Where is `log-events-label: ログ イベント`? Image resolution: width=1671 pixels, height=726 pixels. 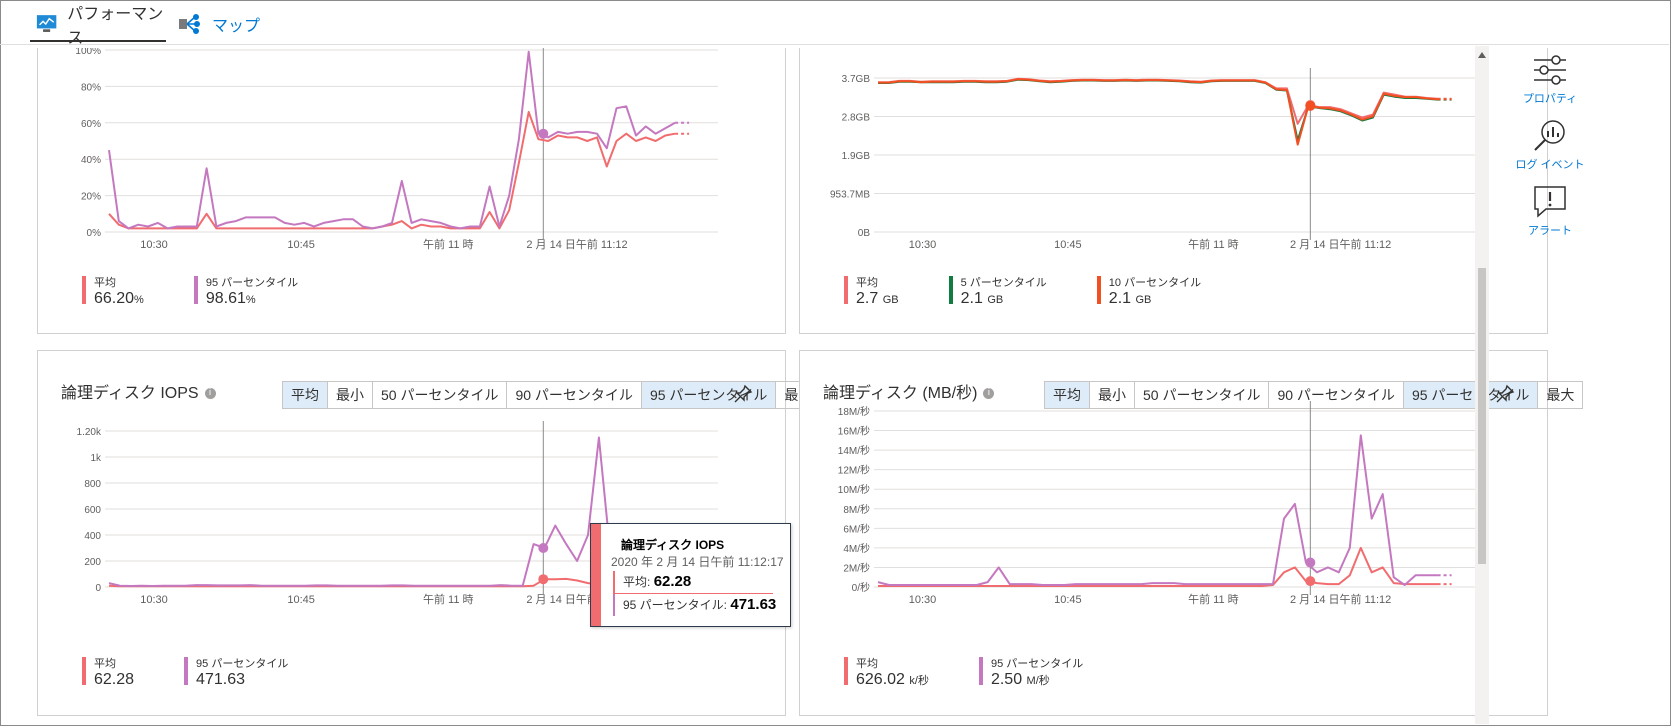
log-events-label: ログ イベント is located at coordinates (1550, 165).